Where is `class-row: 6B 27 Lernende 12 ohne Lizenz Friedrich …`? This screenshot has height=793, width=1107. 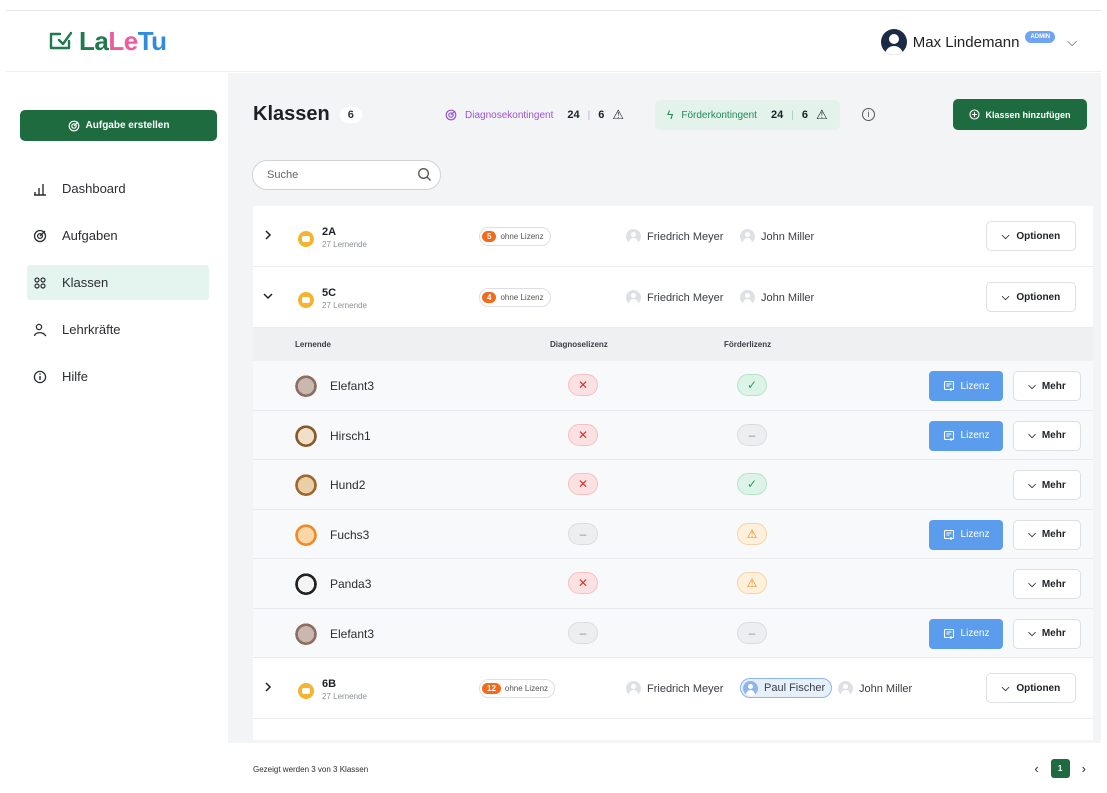
class-row: 6B 27 Lernende 12 ohne Lizenz Friedrich … is located at coordinates (673, 688).